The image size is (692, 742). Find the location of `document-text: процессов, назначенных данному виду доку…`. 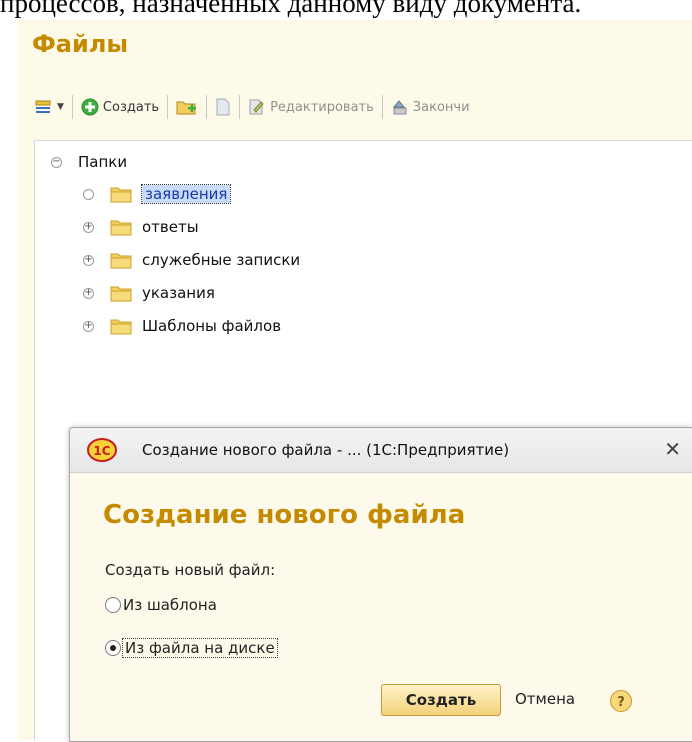

document-text: процессов, назначенных данному виду доку… is located at coordinates (291, 9).